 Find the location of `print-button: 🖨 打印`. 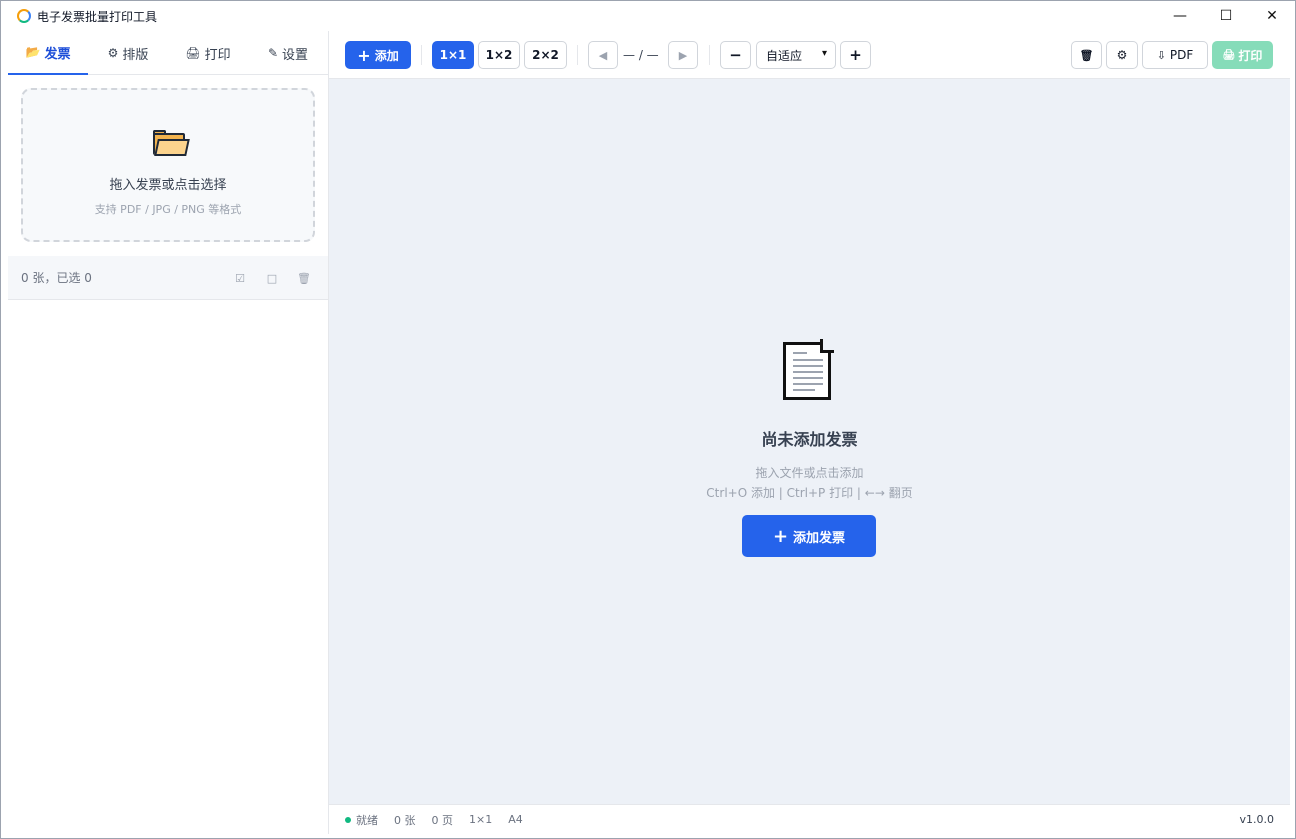

print-button: 🖨 打印 is located at coordinates (1242, 55).